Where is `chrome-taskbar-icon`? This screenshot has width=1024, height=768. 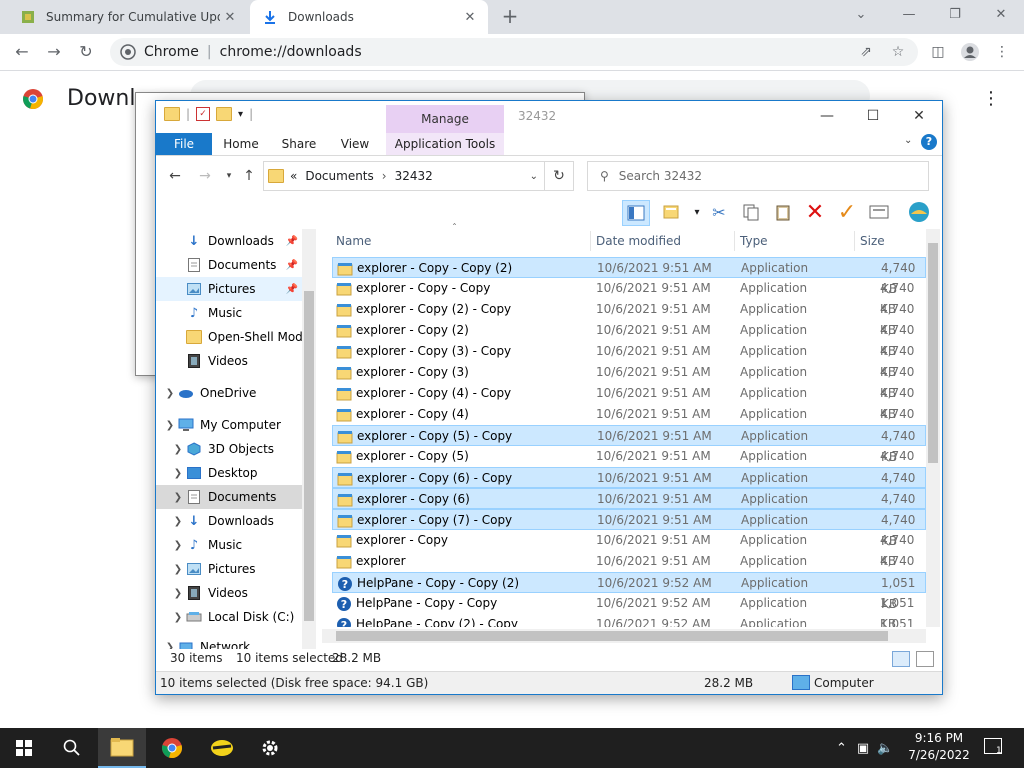
chrome-taskbar-icon is located at coordinates (172, 748).